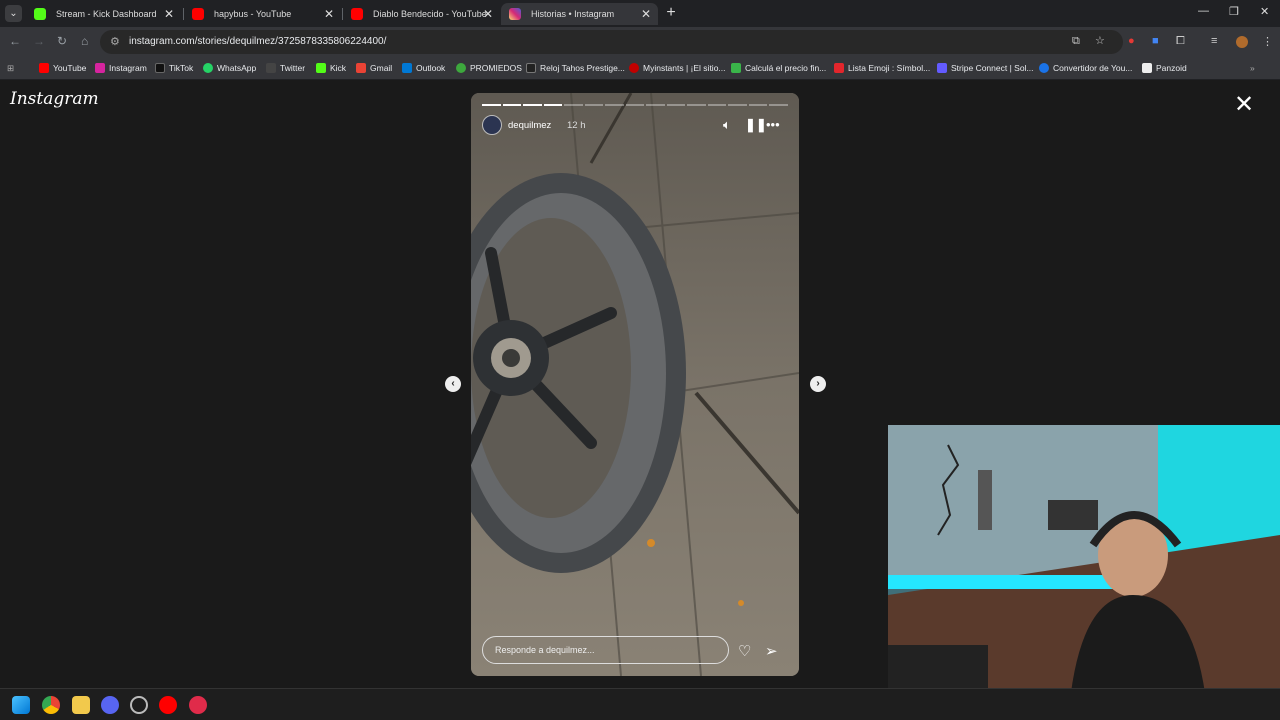  Describe the element at coordinates (818, 384) in the screenshot. I see `chevron-right-icon: ›` at that location.